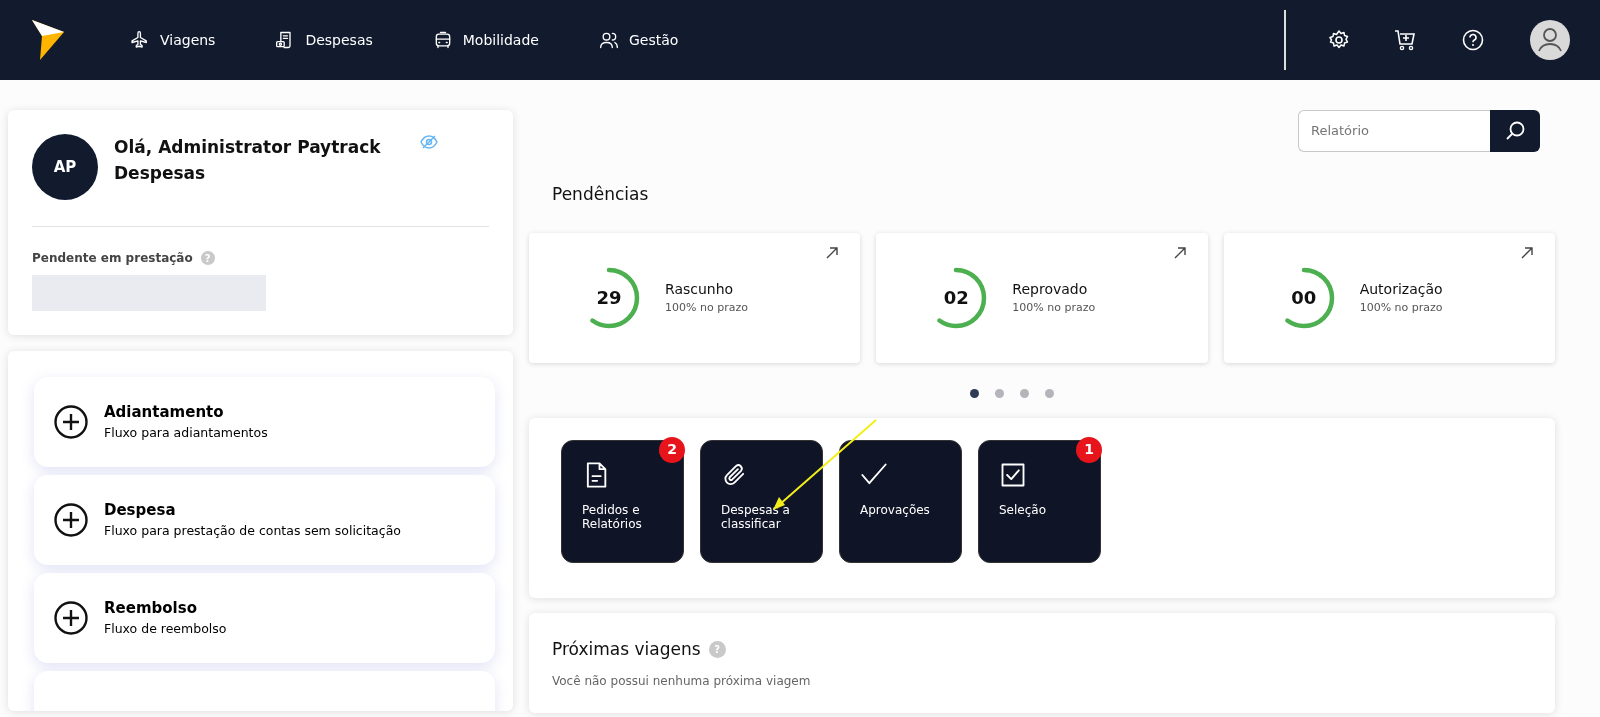 This screenshot has height=717, width=1600. Describe the element at coordinates (1401, 289) in the screenshot. I see `pending-label: Autorização` at that location.